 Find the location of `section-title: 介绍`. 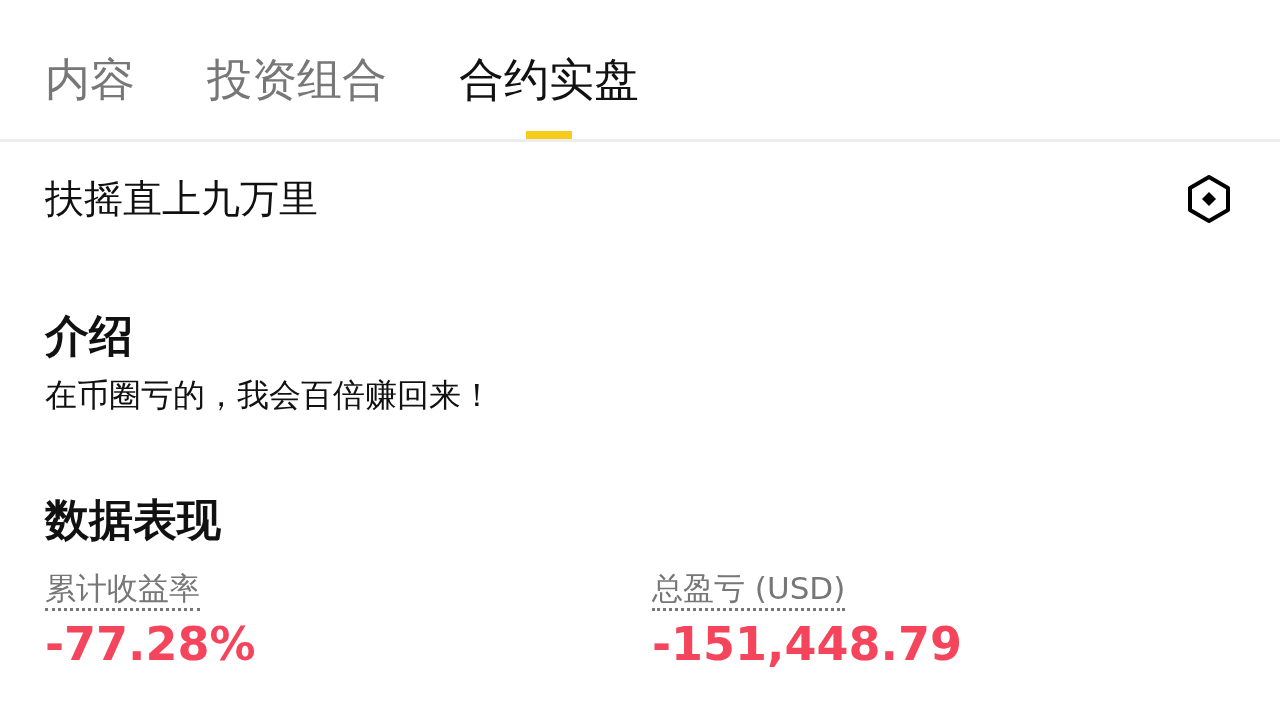

section-title: 介绍 is located at coordinates (88, 336).